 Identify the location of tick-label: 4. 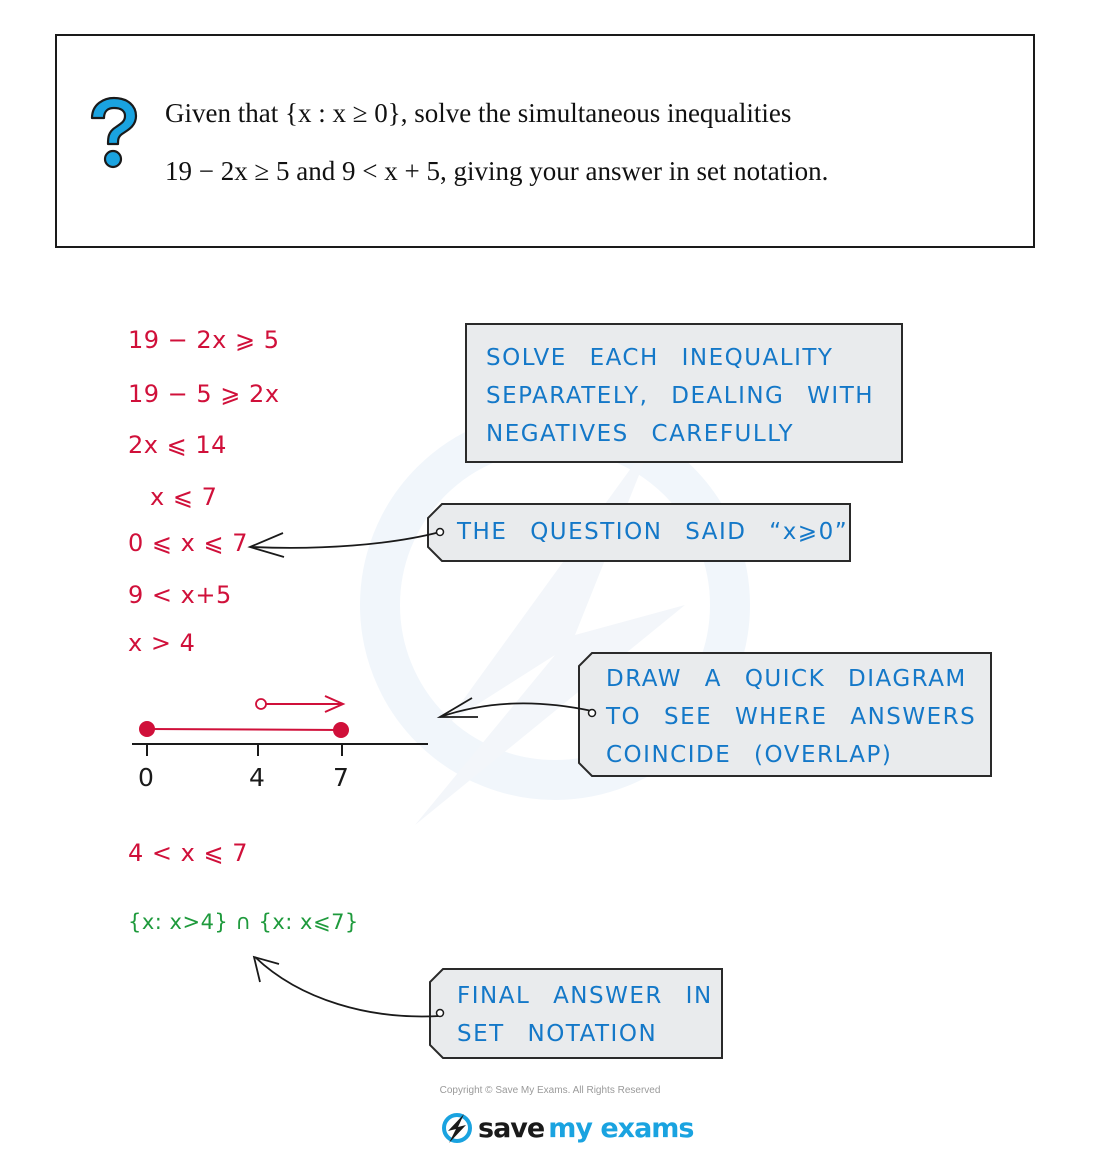
(257, 777).